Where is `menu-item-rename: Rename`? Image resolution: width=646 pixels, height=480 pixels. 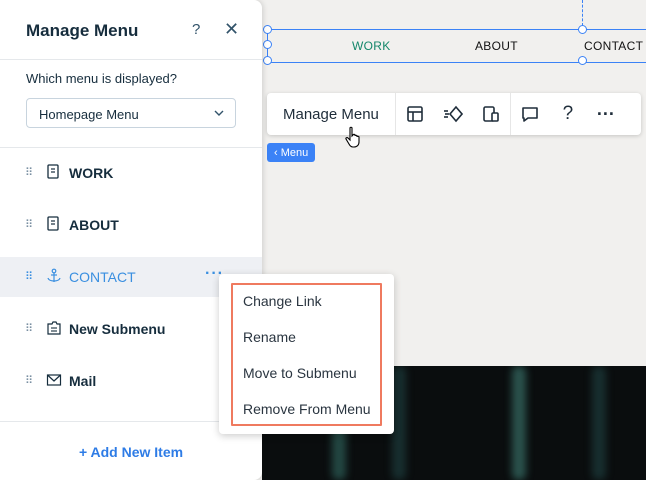
menu-item-rename: Rename is located at coordinates (269, 337).